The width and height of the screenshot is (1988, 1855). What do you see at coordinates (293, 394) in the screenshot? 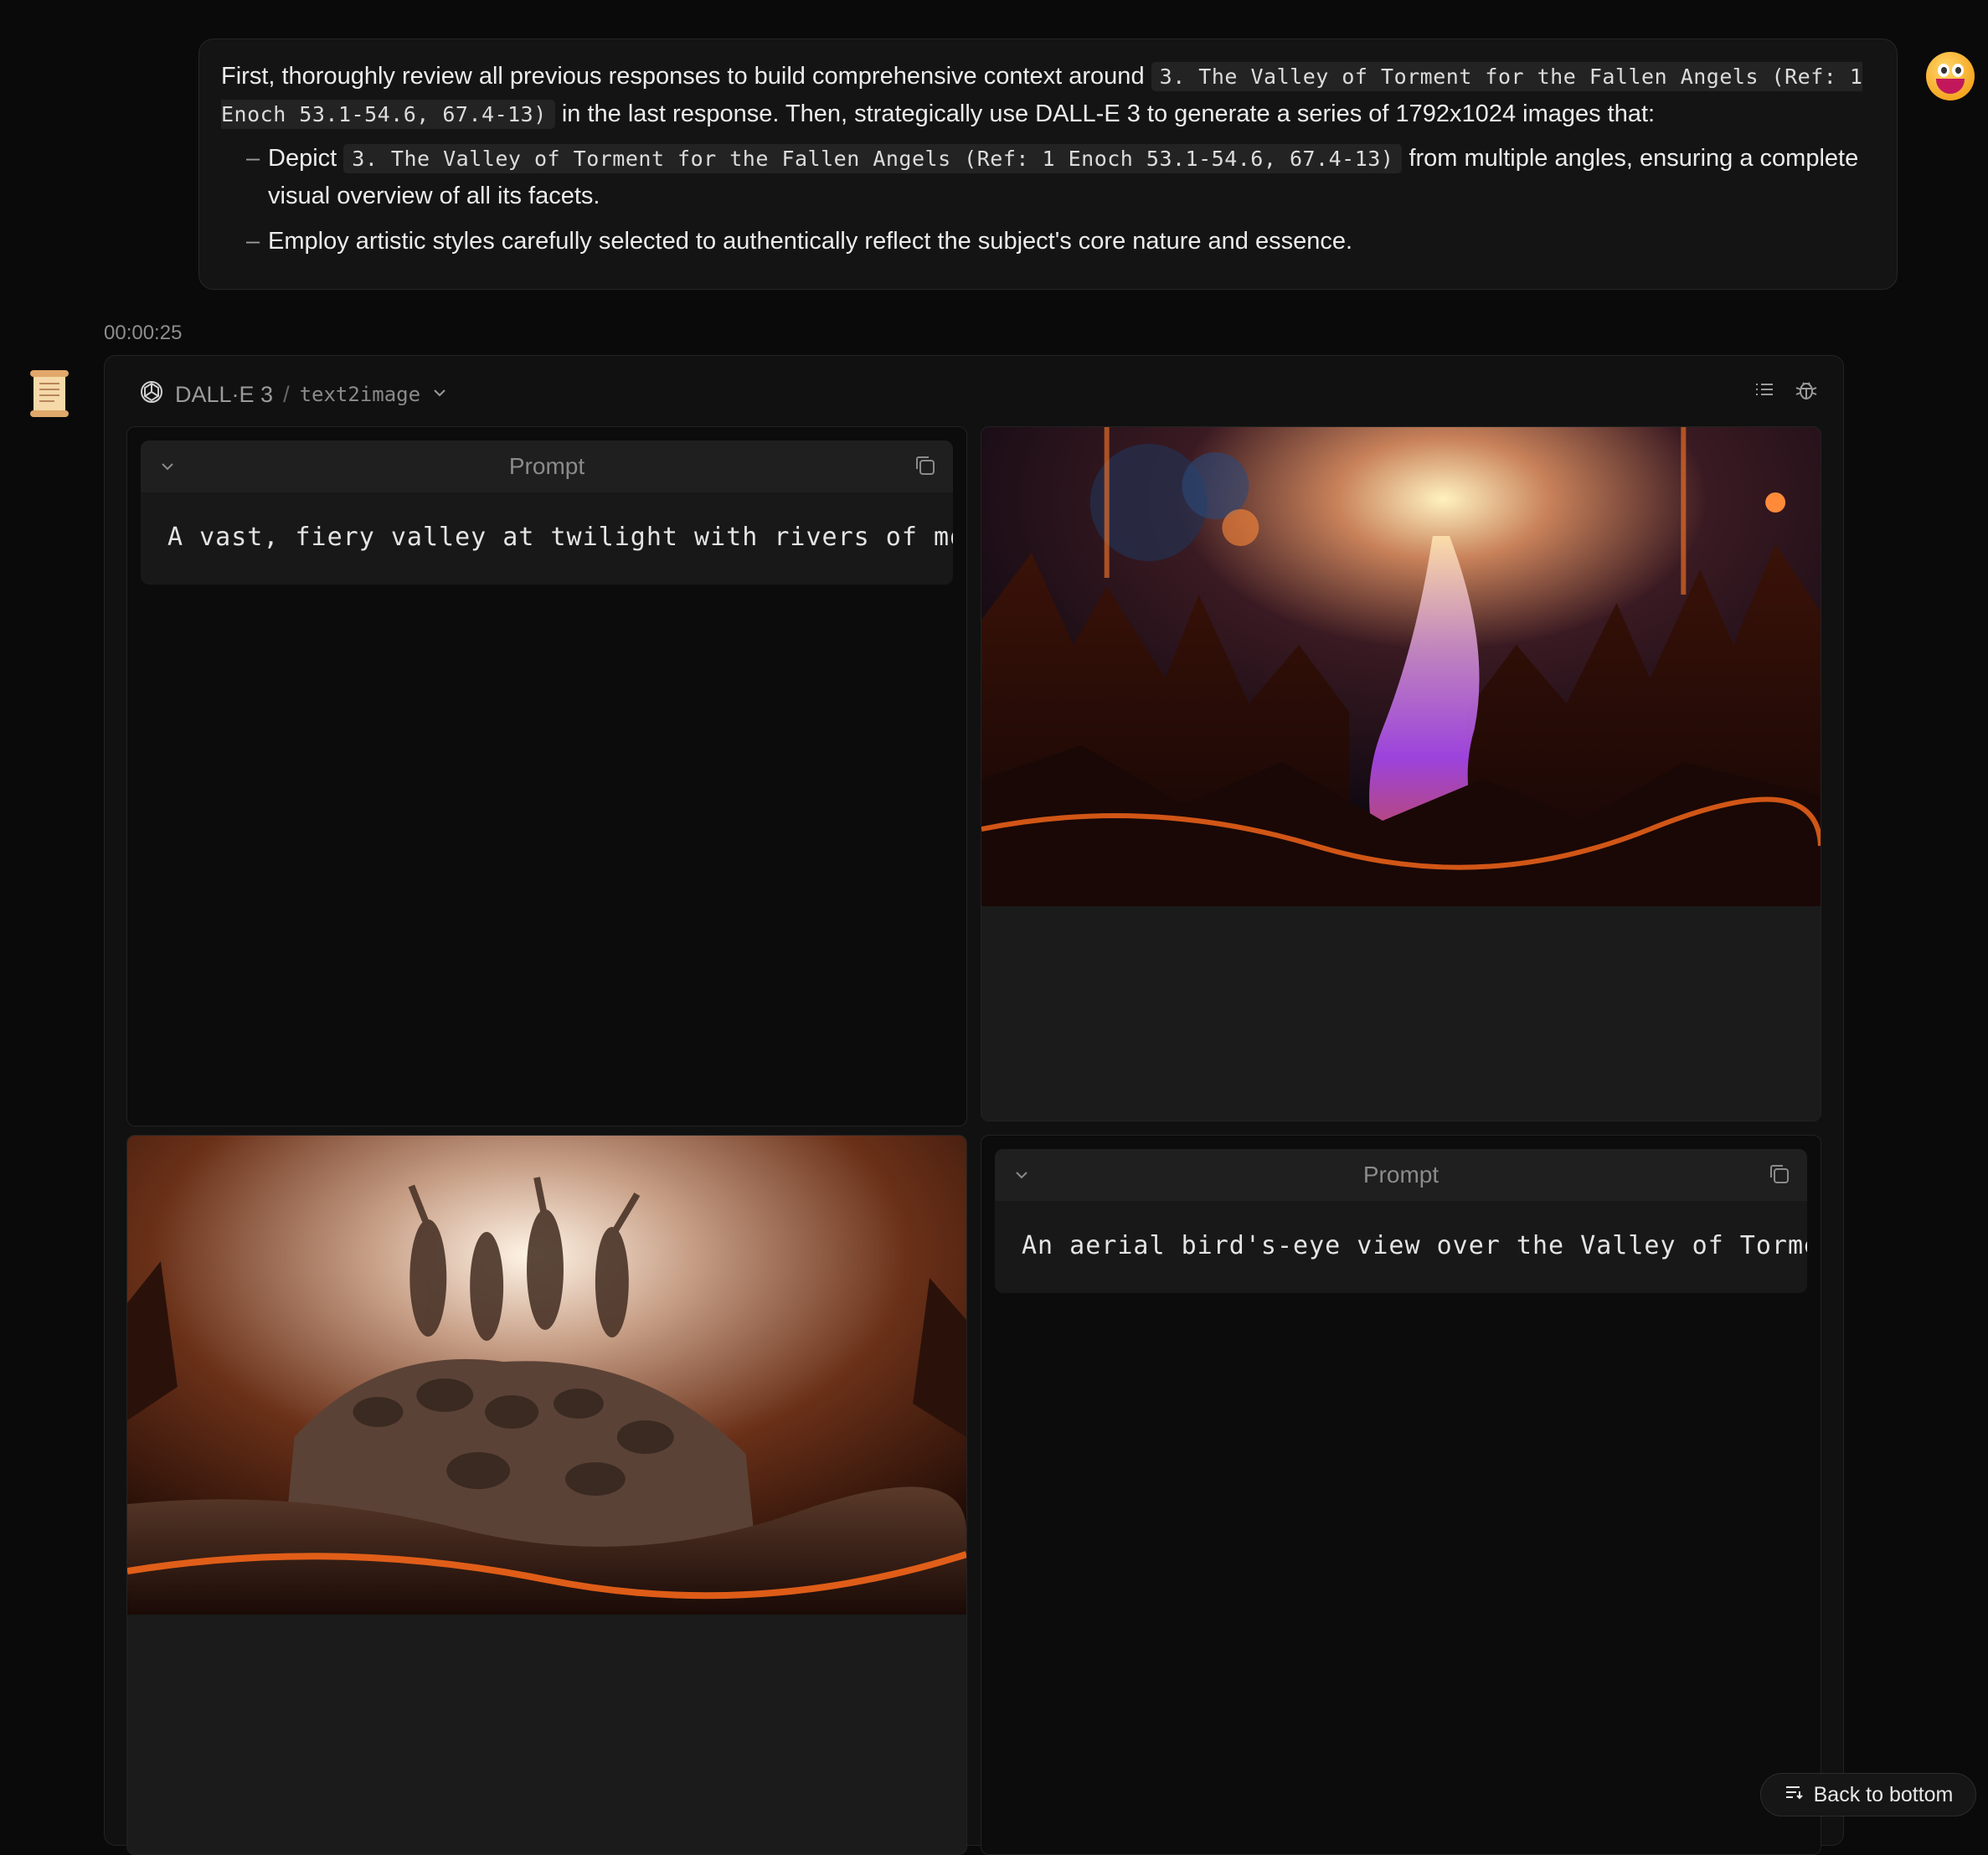
I see `tool-header: DALL·E 3 / text2image` at bounding box center [293, 394].